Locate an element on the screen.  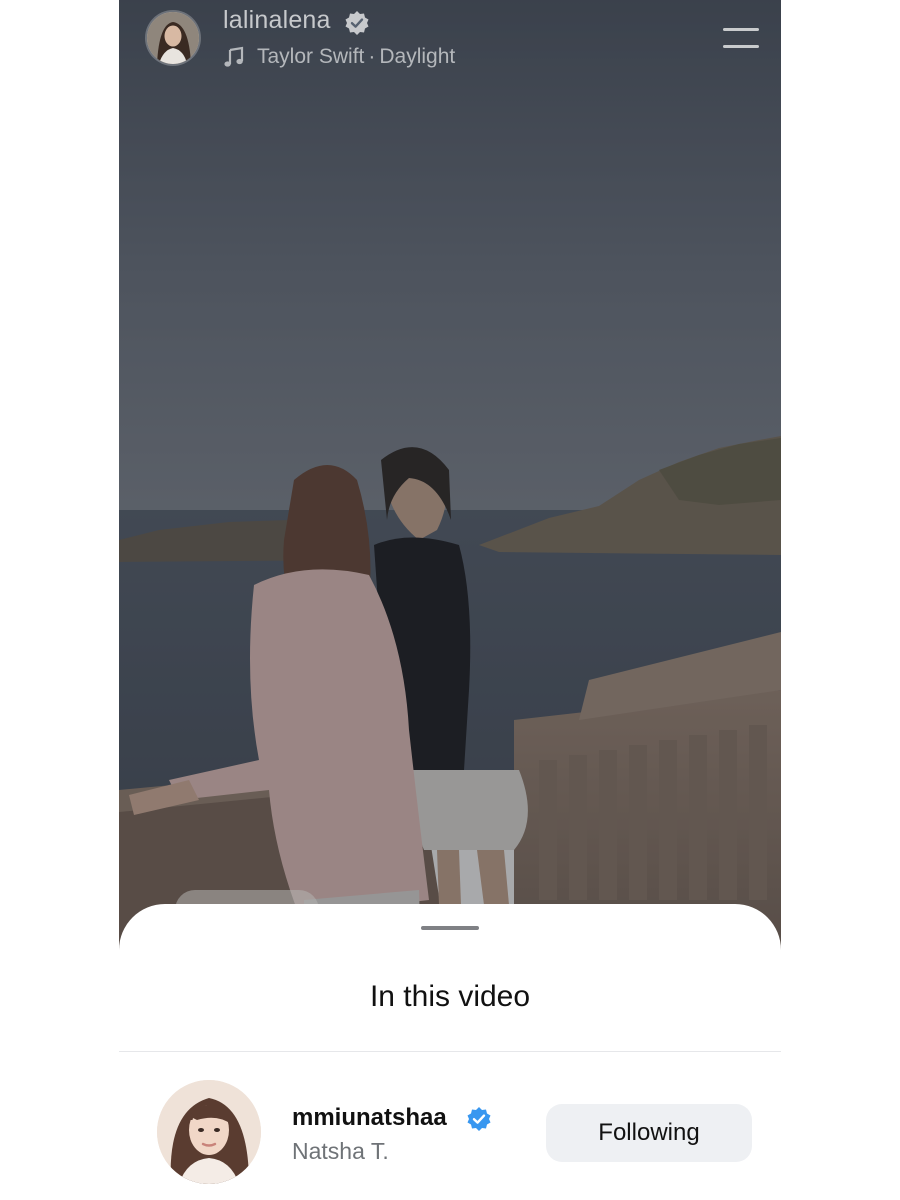
post-header: lalinalena Taylor Swift · Daylight is located at coordinates (450, 45).